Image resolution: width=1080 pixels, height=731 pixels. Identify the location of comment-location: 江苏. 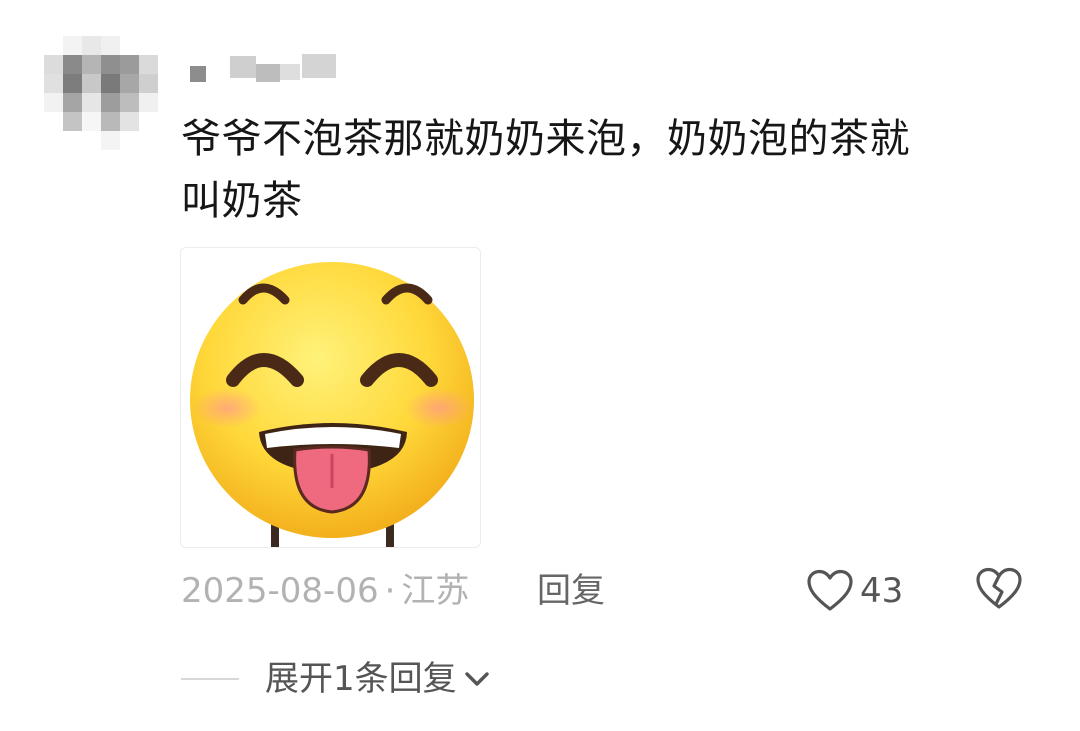
(435, 591).